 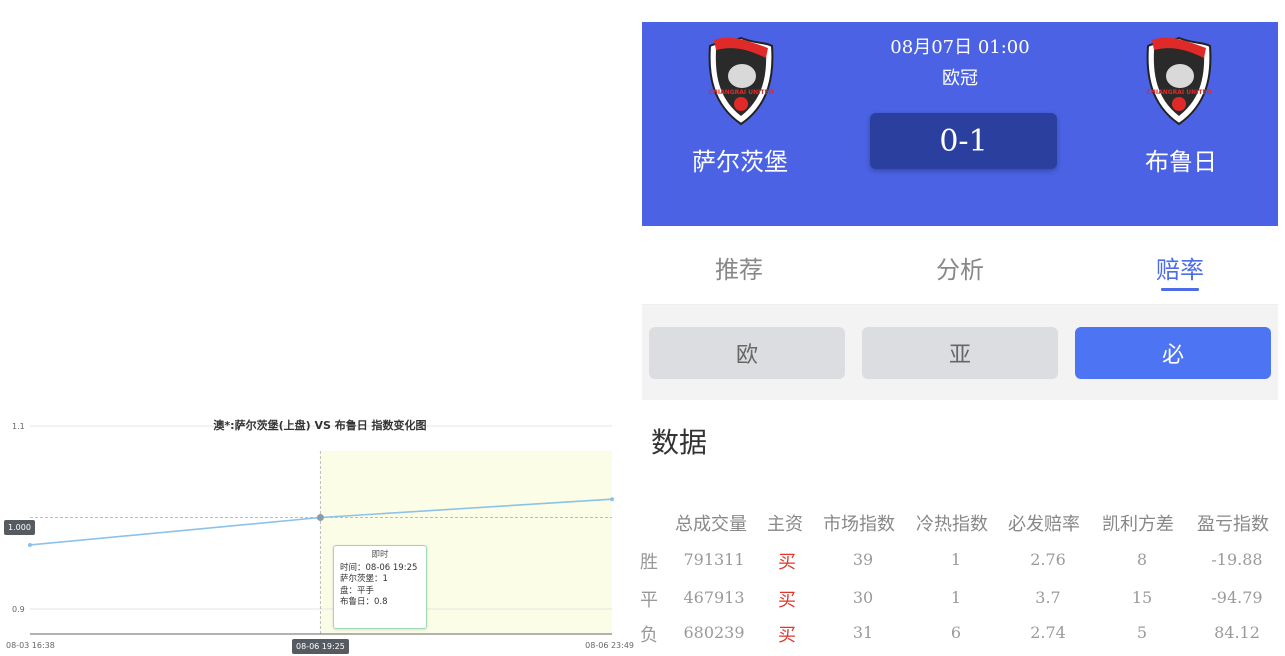 I want to click on col-header-volume: 总成交量, so click(x=711, y=524).